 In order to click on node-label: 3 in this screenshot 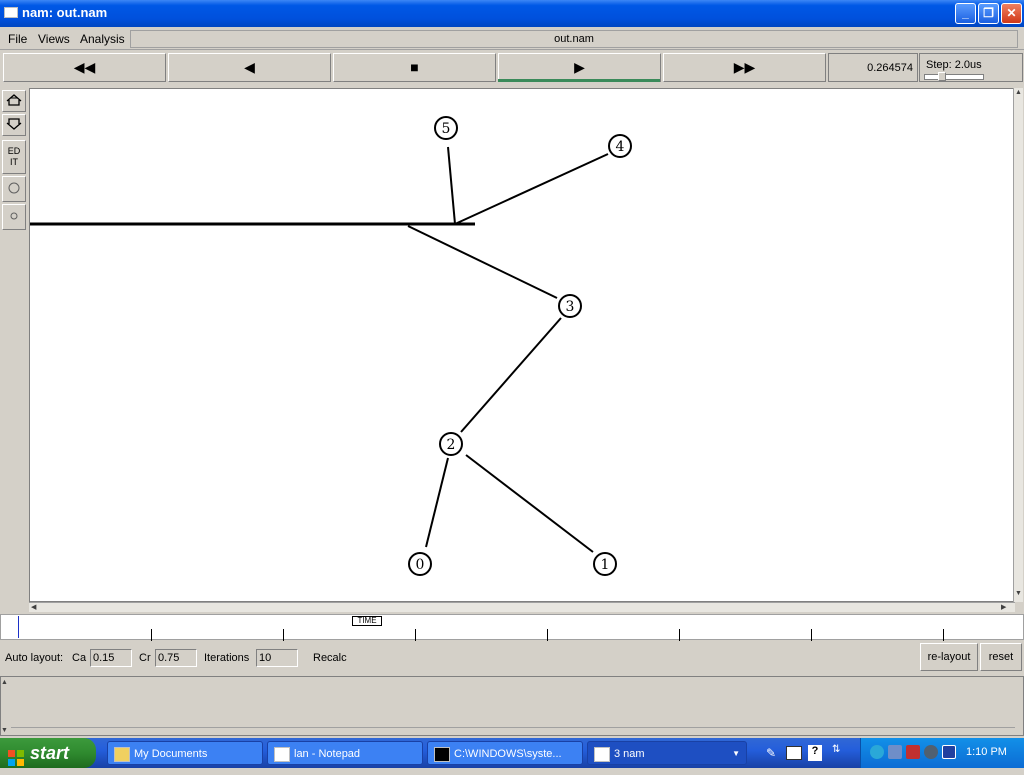, I will do `click(570, 307)`.